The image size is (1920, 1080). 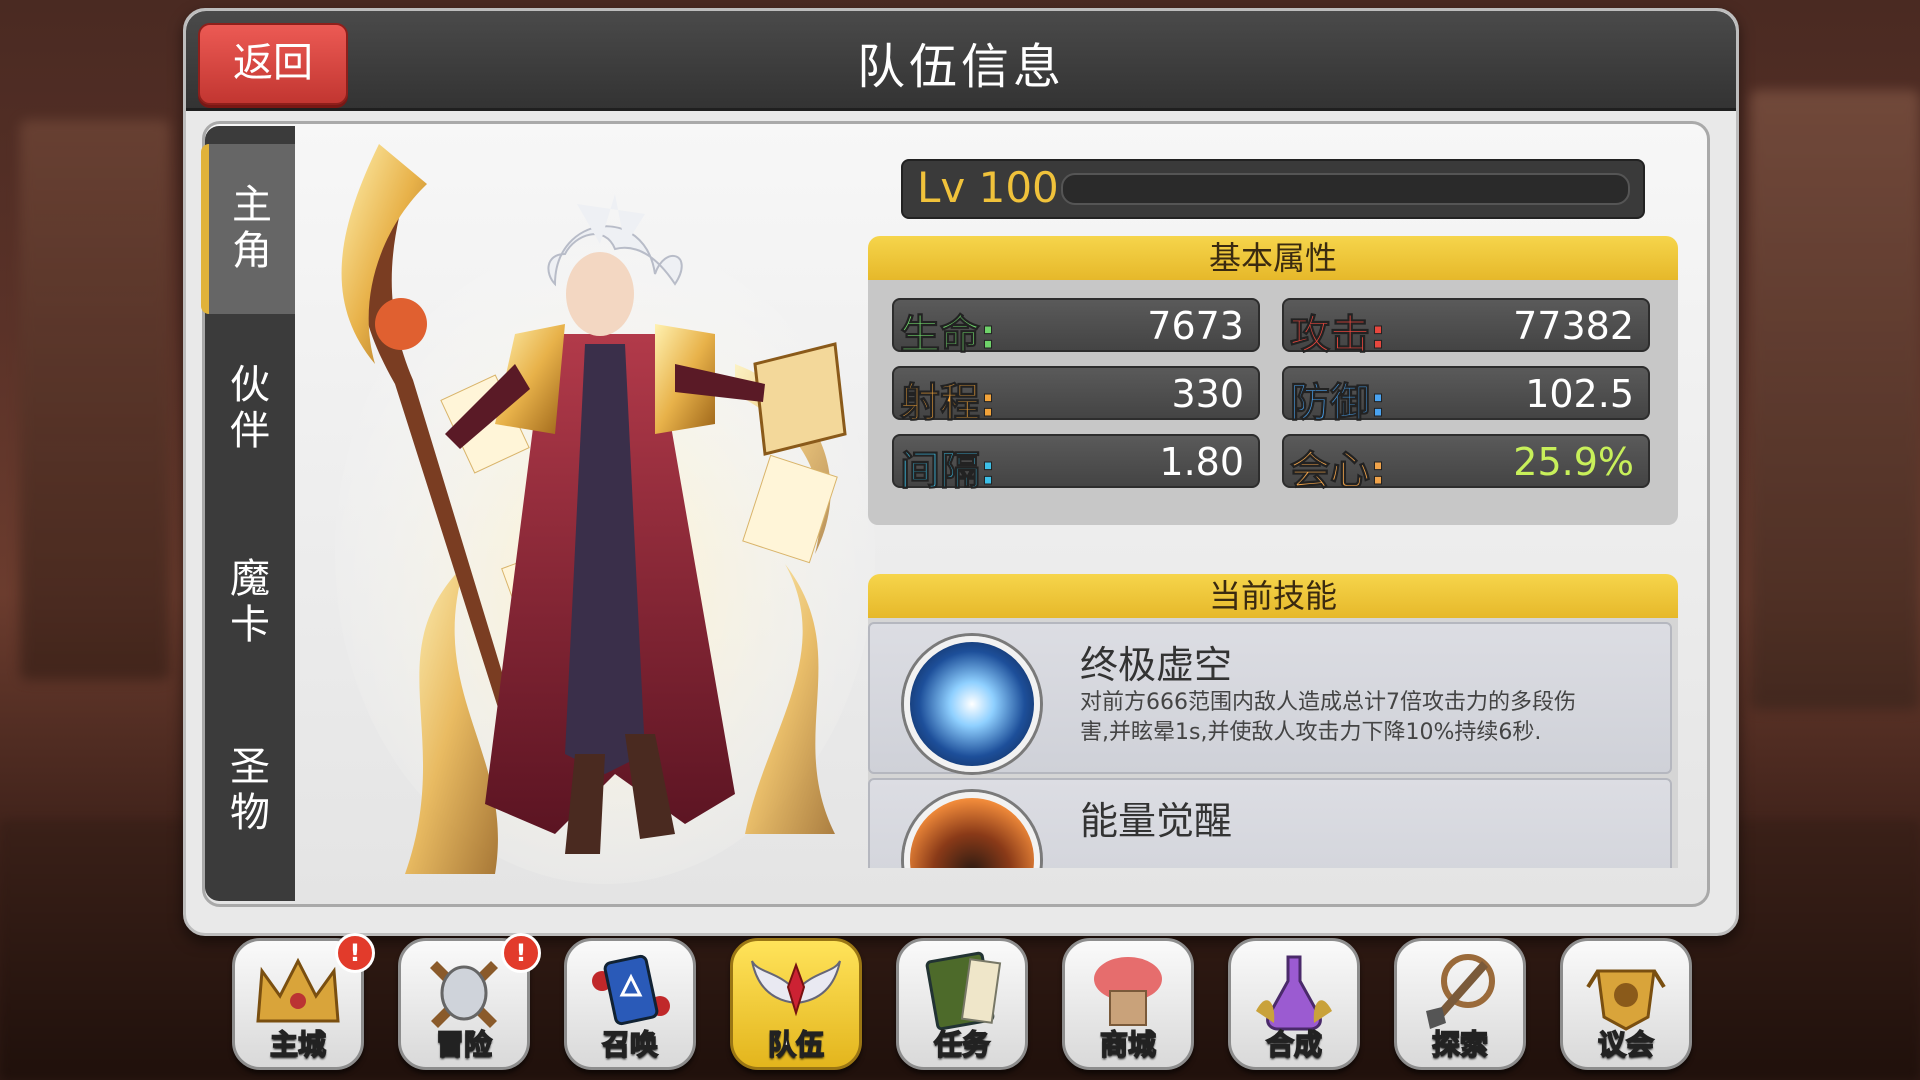 I want to click on tab-partners: 伙伴, so click(x=250, y=409).